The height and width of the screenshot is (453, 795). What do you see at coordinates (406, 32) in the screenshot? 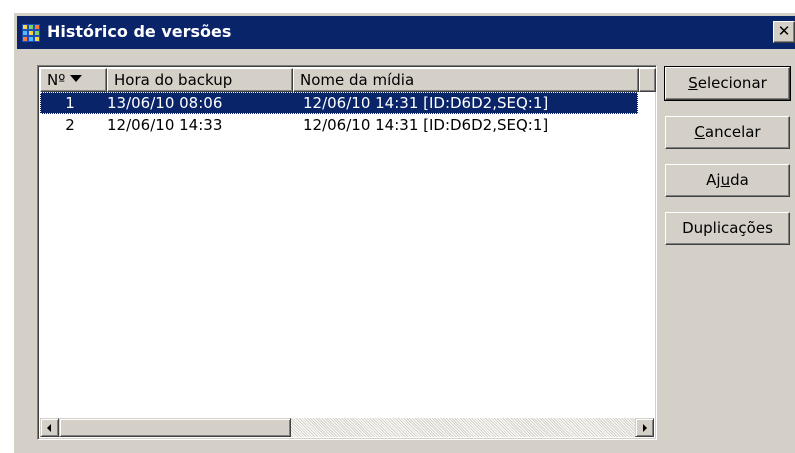
I see `title-bar: Histórico de versões ✕` at bounding box center [406, 32].